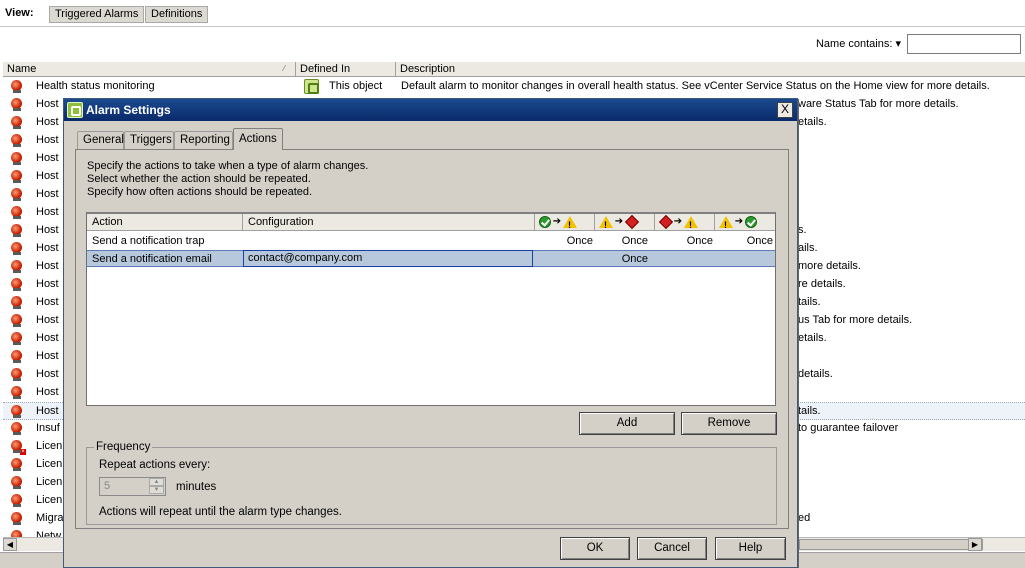 This screenshot has height=568, width=1025. Describe the element at coordinates (512, 13) in the screenshot. I see `view-bar: View: Triggered Alarms Definitions` at that location.